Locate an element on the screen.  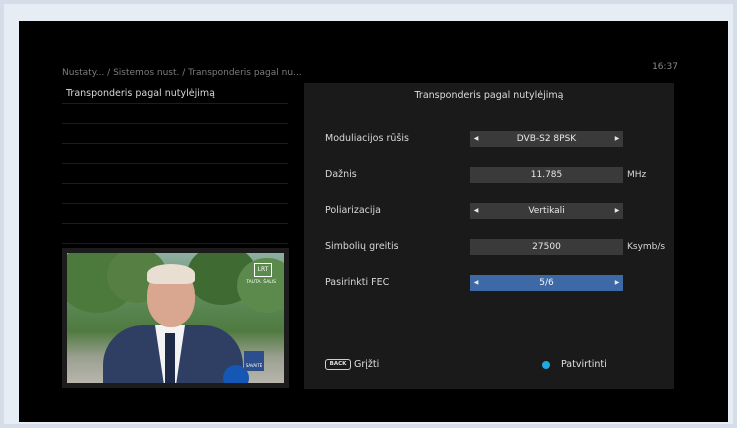
symbol-rate-value: 27500 is located at coordinates (546, 247).